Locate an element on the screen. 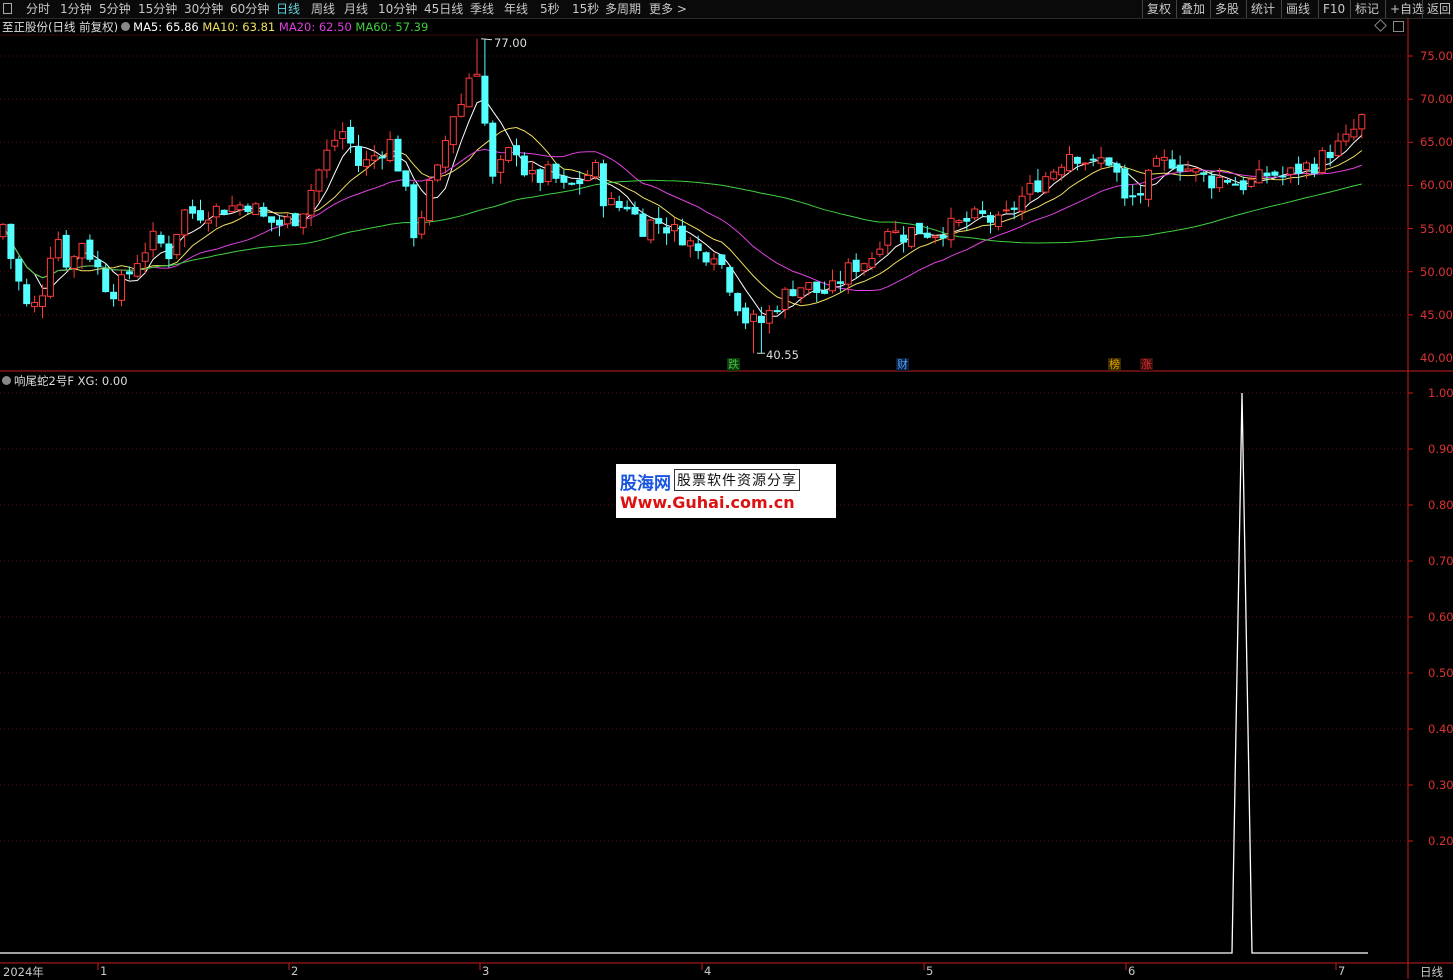  ind-tick-0.80: 0.80 is located at coordinates (1440, 505).